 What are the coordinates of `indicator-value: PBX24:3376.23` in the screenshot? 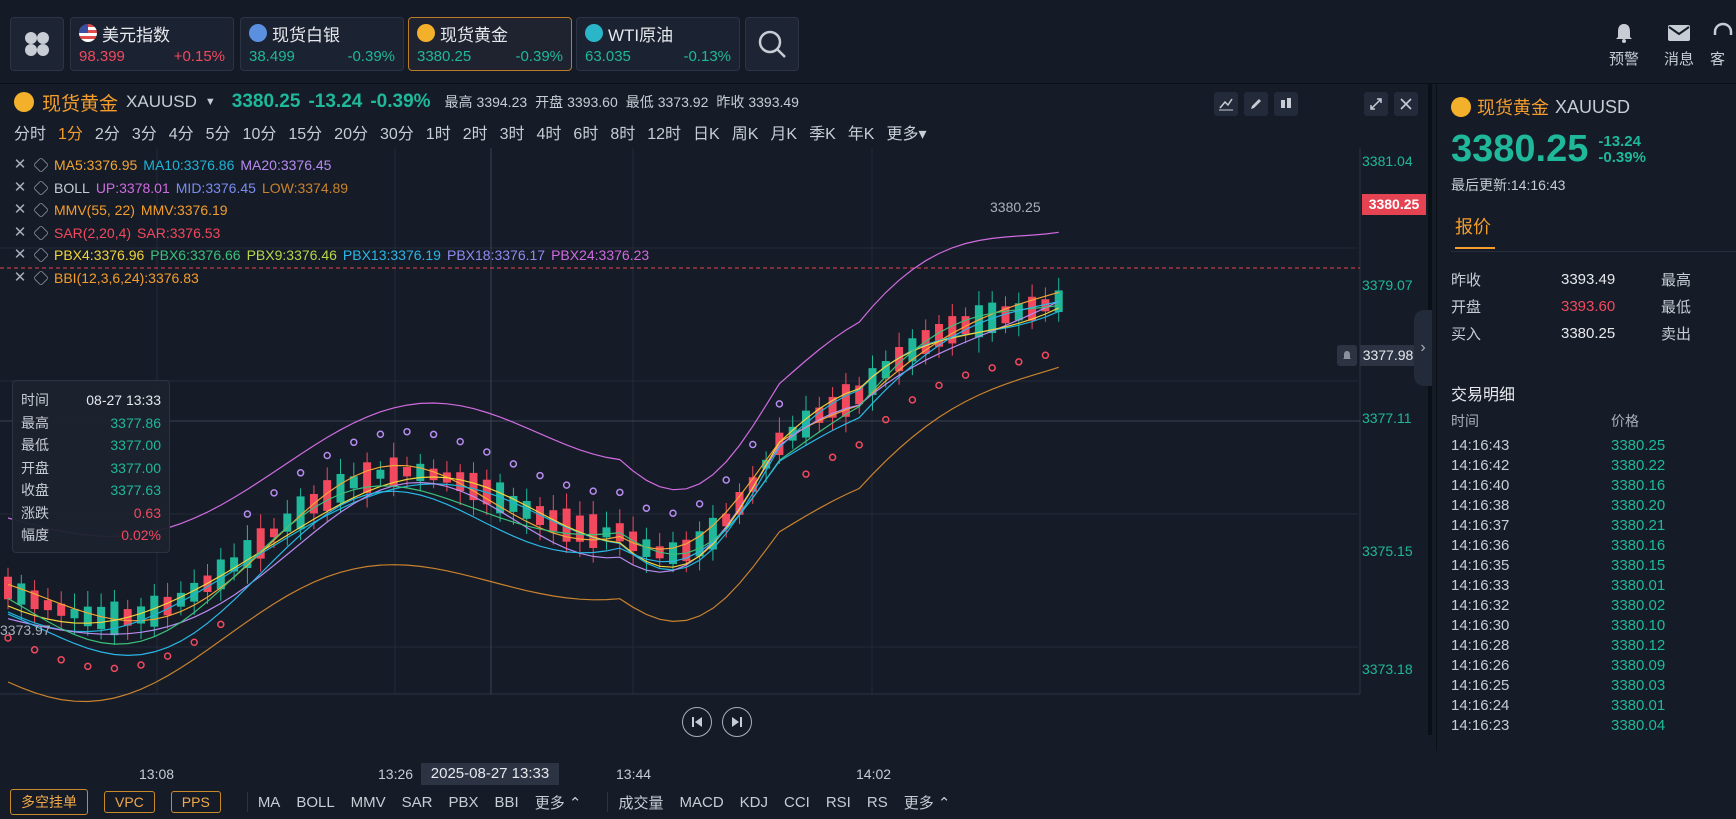 It's located at (600, 255).